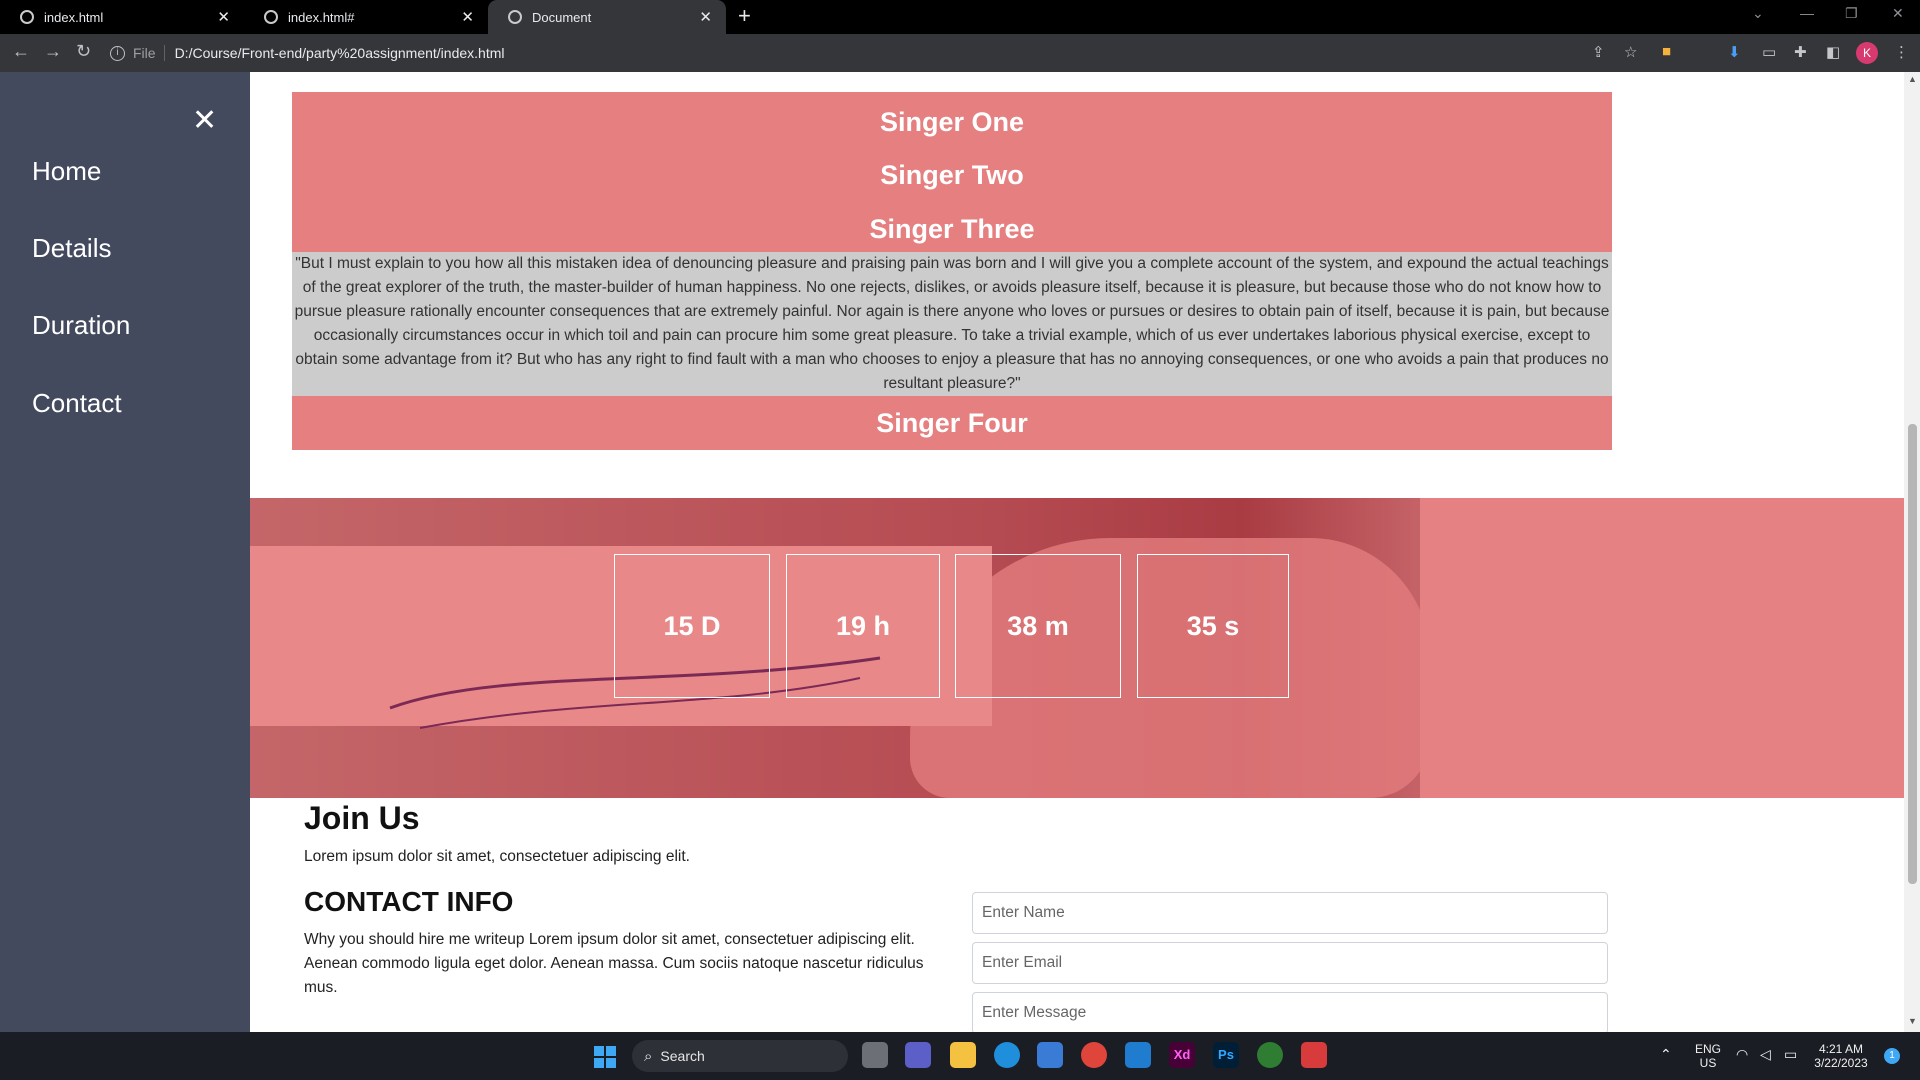 This screenshot has height=1080, width=1920. Describe the element at coordinates (71, 248) in the screenshot. I see `nav-item-details: Details` at that location.